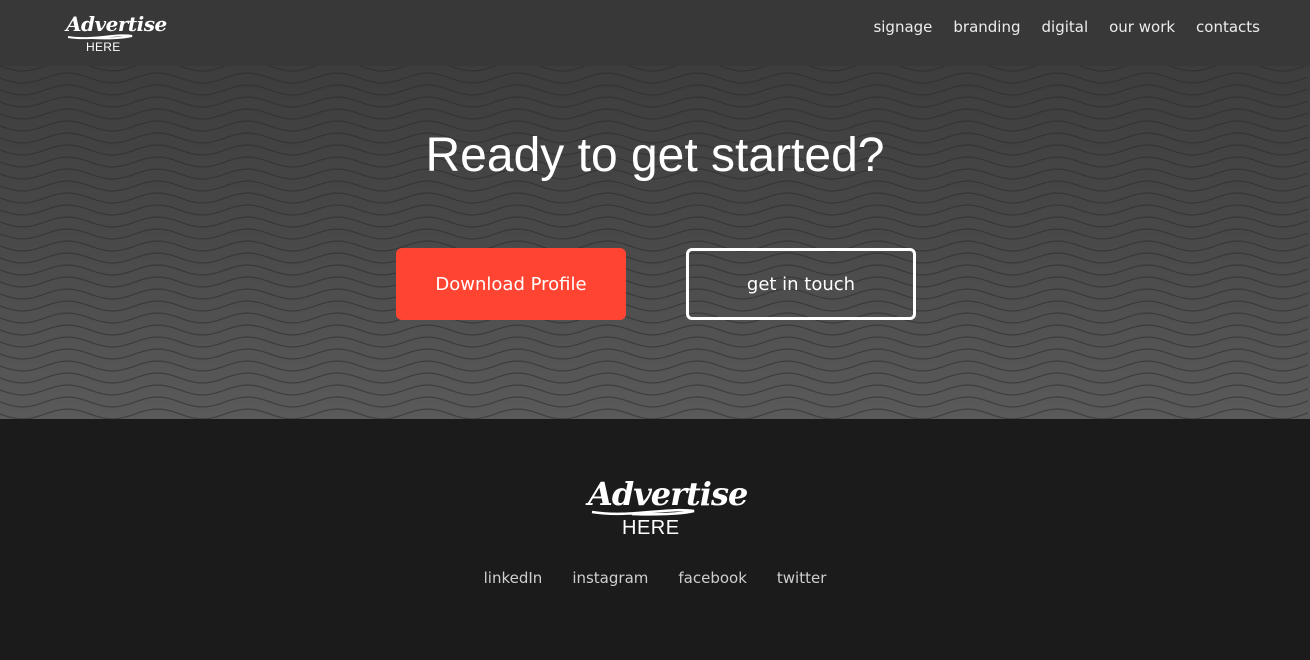 This screenshot has width=1310, height=660. What do you see at coordinates (655, 155) in the screenshot?
I see `hero-title: Ready to get started?` at bounding box center [655, 155].